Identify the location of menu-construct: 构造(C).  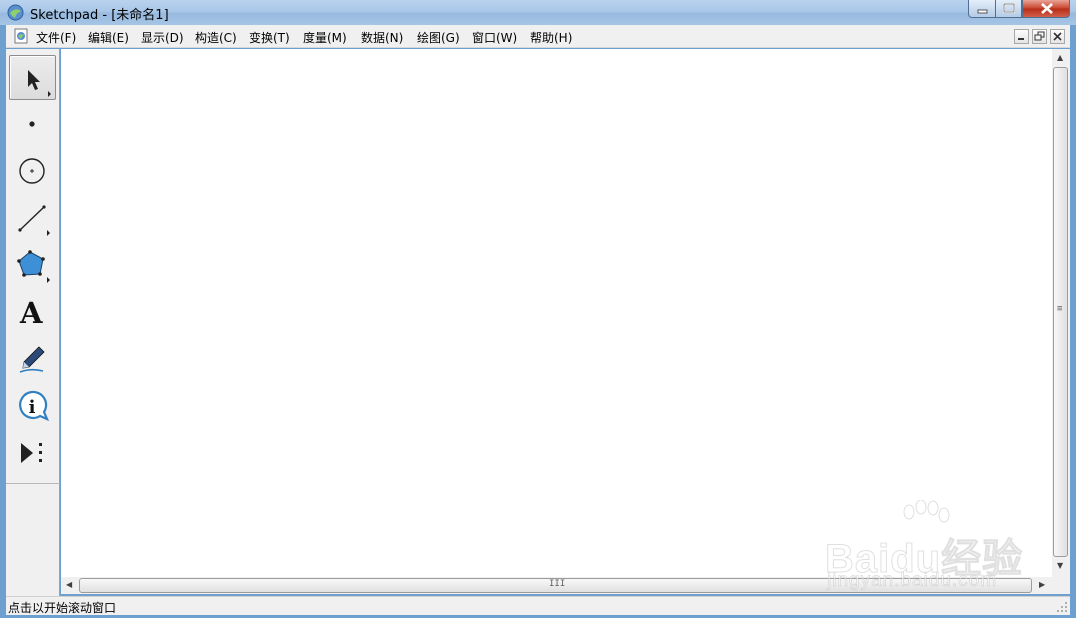
(216, 37).